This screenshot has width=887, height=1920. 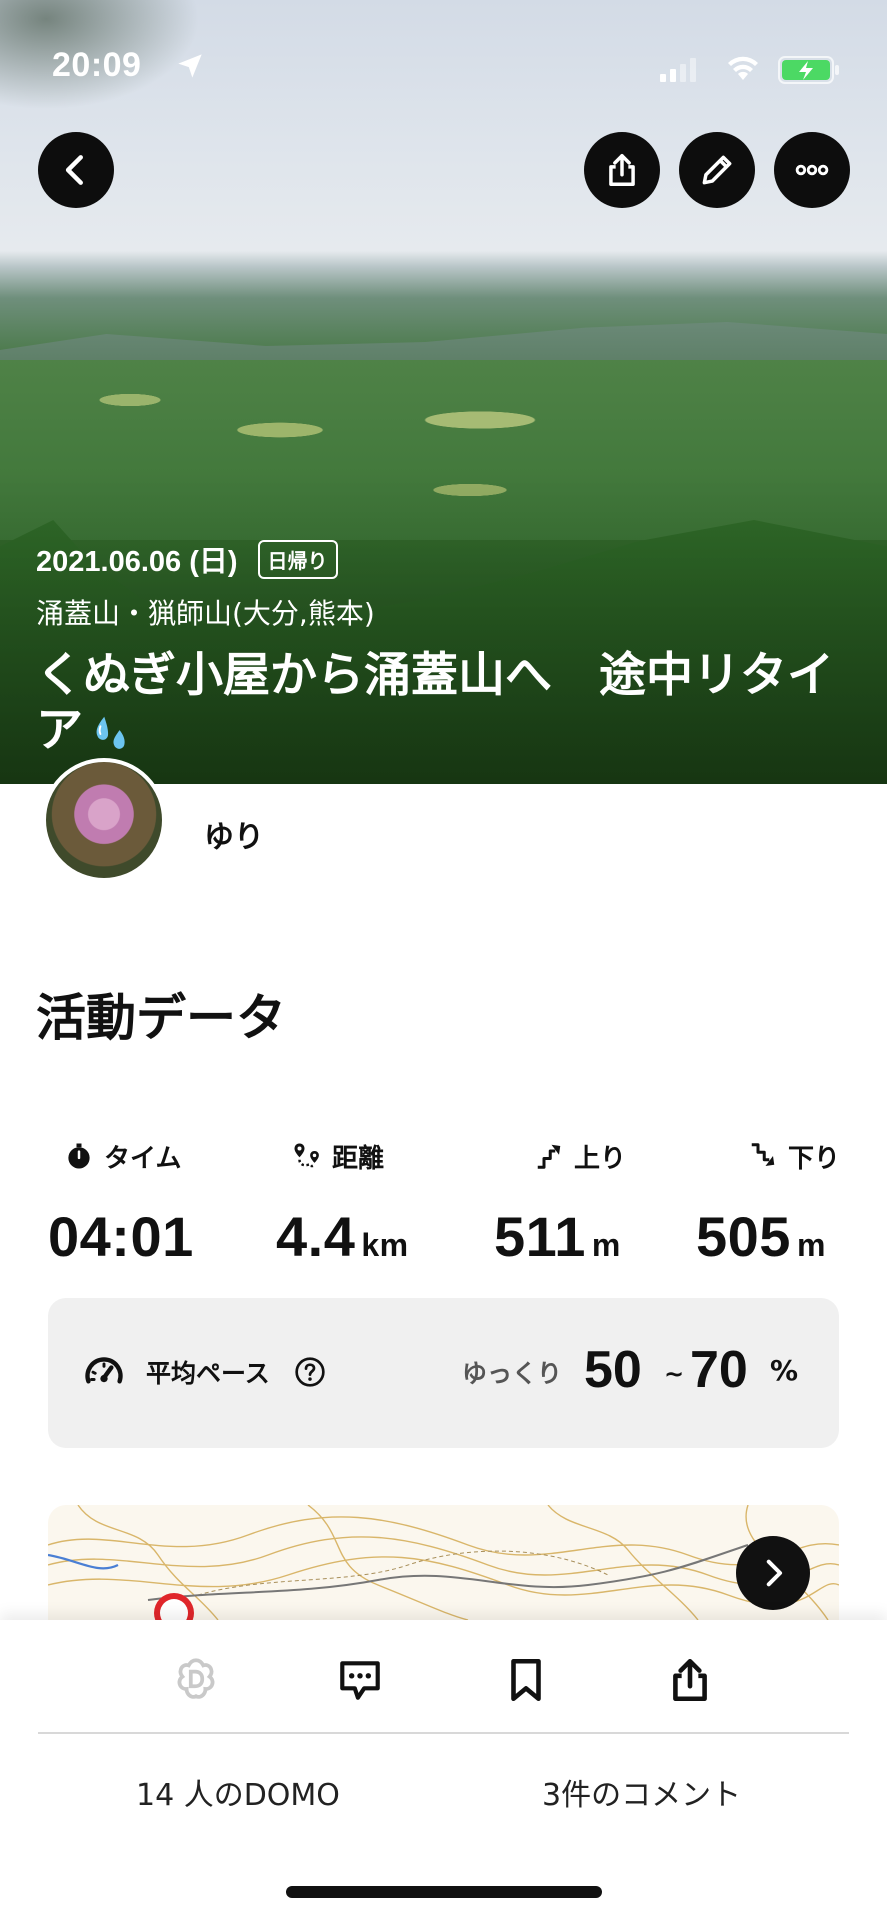 I want to click on pace-unit: %, so click(x=784, y=1370).